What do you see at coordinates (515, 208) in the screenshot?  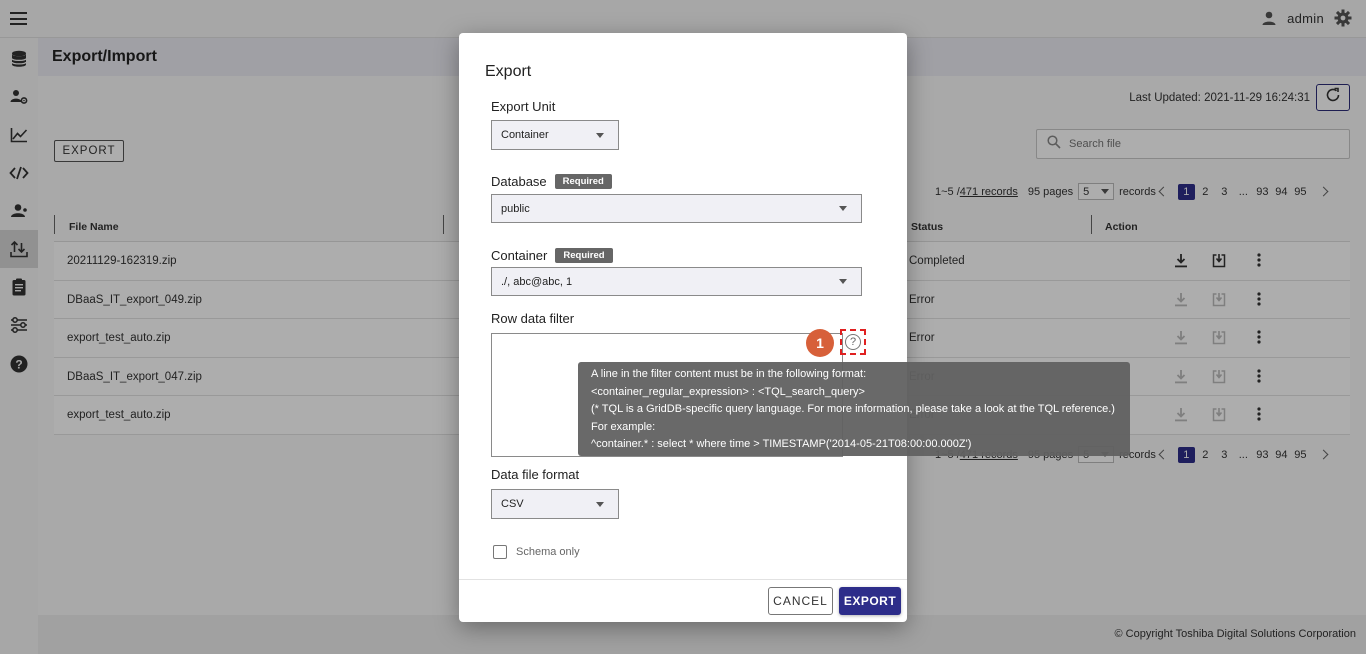 I see `database-value: public` at bounding box center [515, 208].